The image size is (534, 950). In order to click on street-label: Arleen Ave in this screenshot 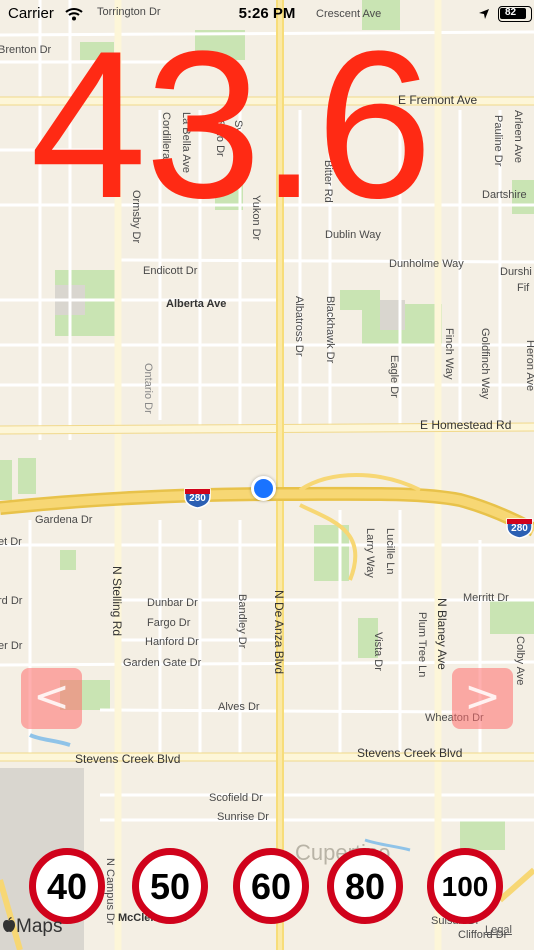, I will do `click(518, 137)`.